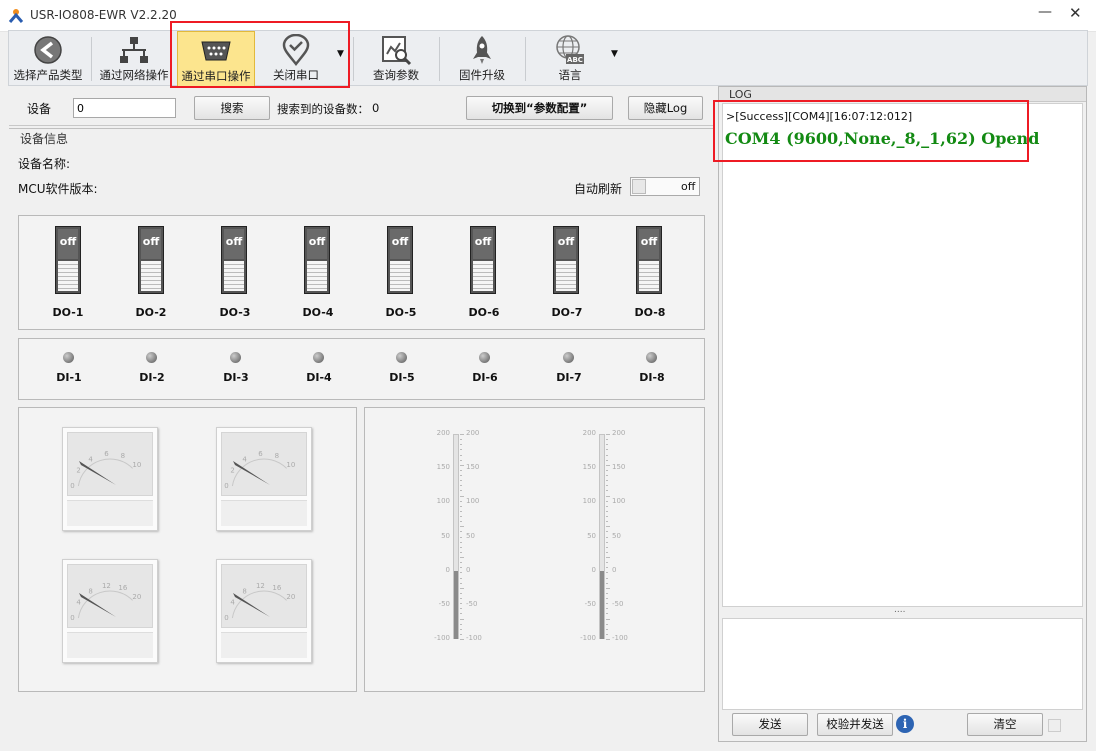 Image resolution: width=1096 pixels, height=751 pixels. Describe the element at coordinates (443, 433) in the screenshot. I see `slider-tick-label: 200` at that location.